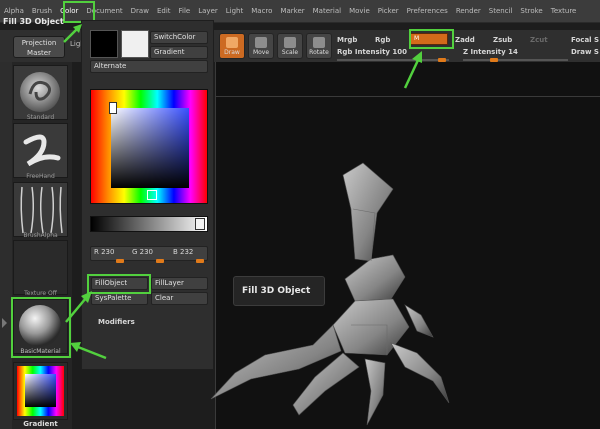  I want to click on projection-label: Projection, so click(39, 43).